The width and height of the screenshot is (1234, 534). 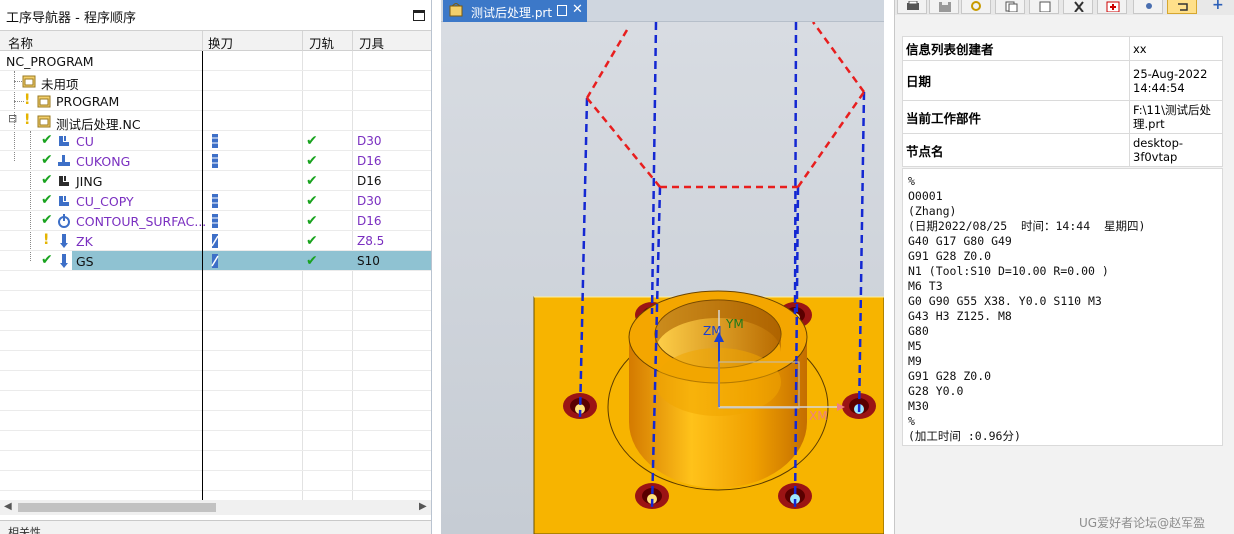 I want to click on cut-icon, so click(x=1079, y=6).